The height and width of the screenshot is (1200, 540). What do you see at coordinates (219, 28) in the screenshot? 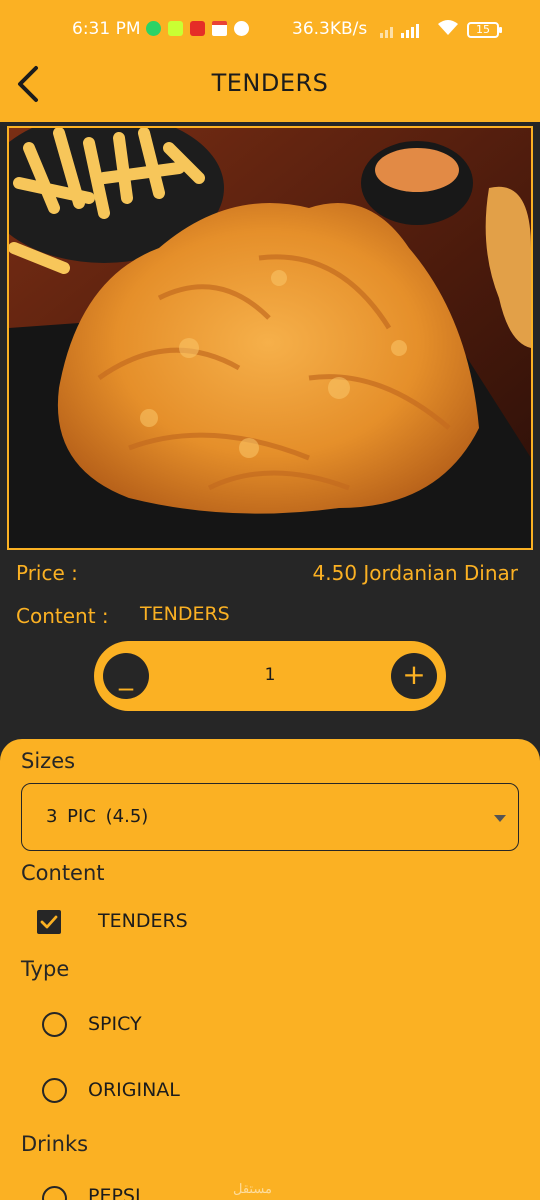
I see `gmail-icon` at bounding box center [219, 28].